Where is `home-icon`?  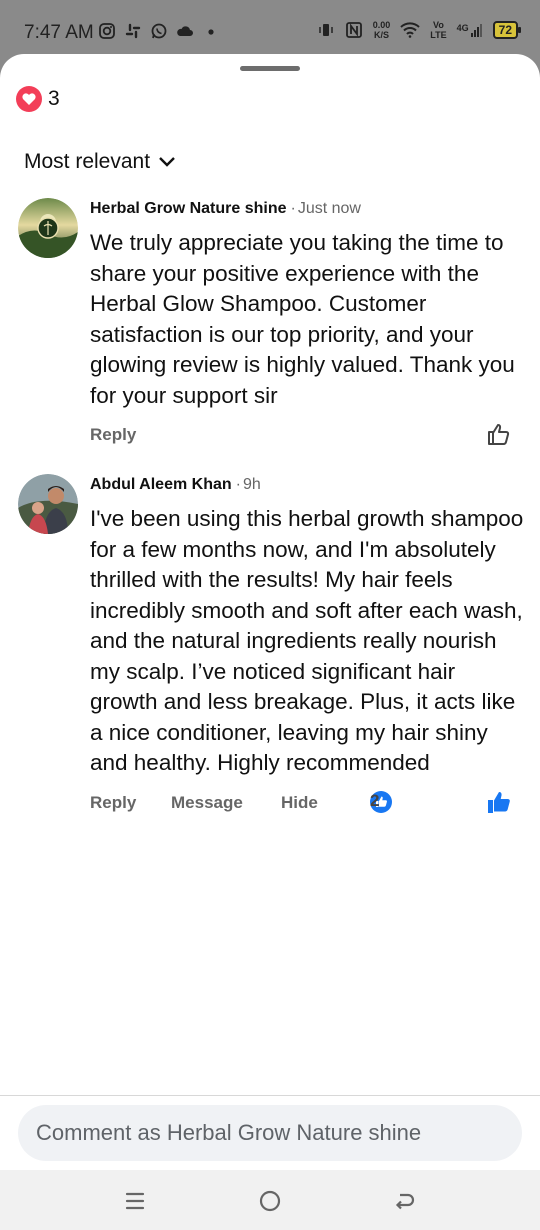
home-icon is located at coordinates (270, 1201).